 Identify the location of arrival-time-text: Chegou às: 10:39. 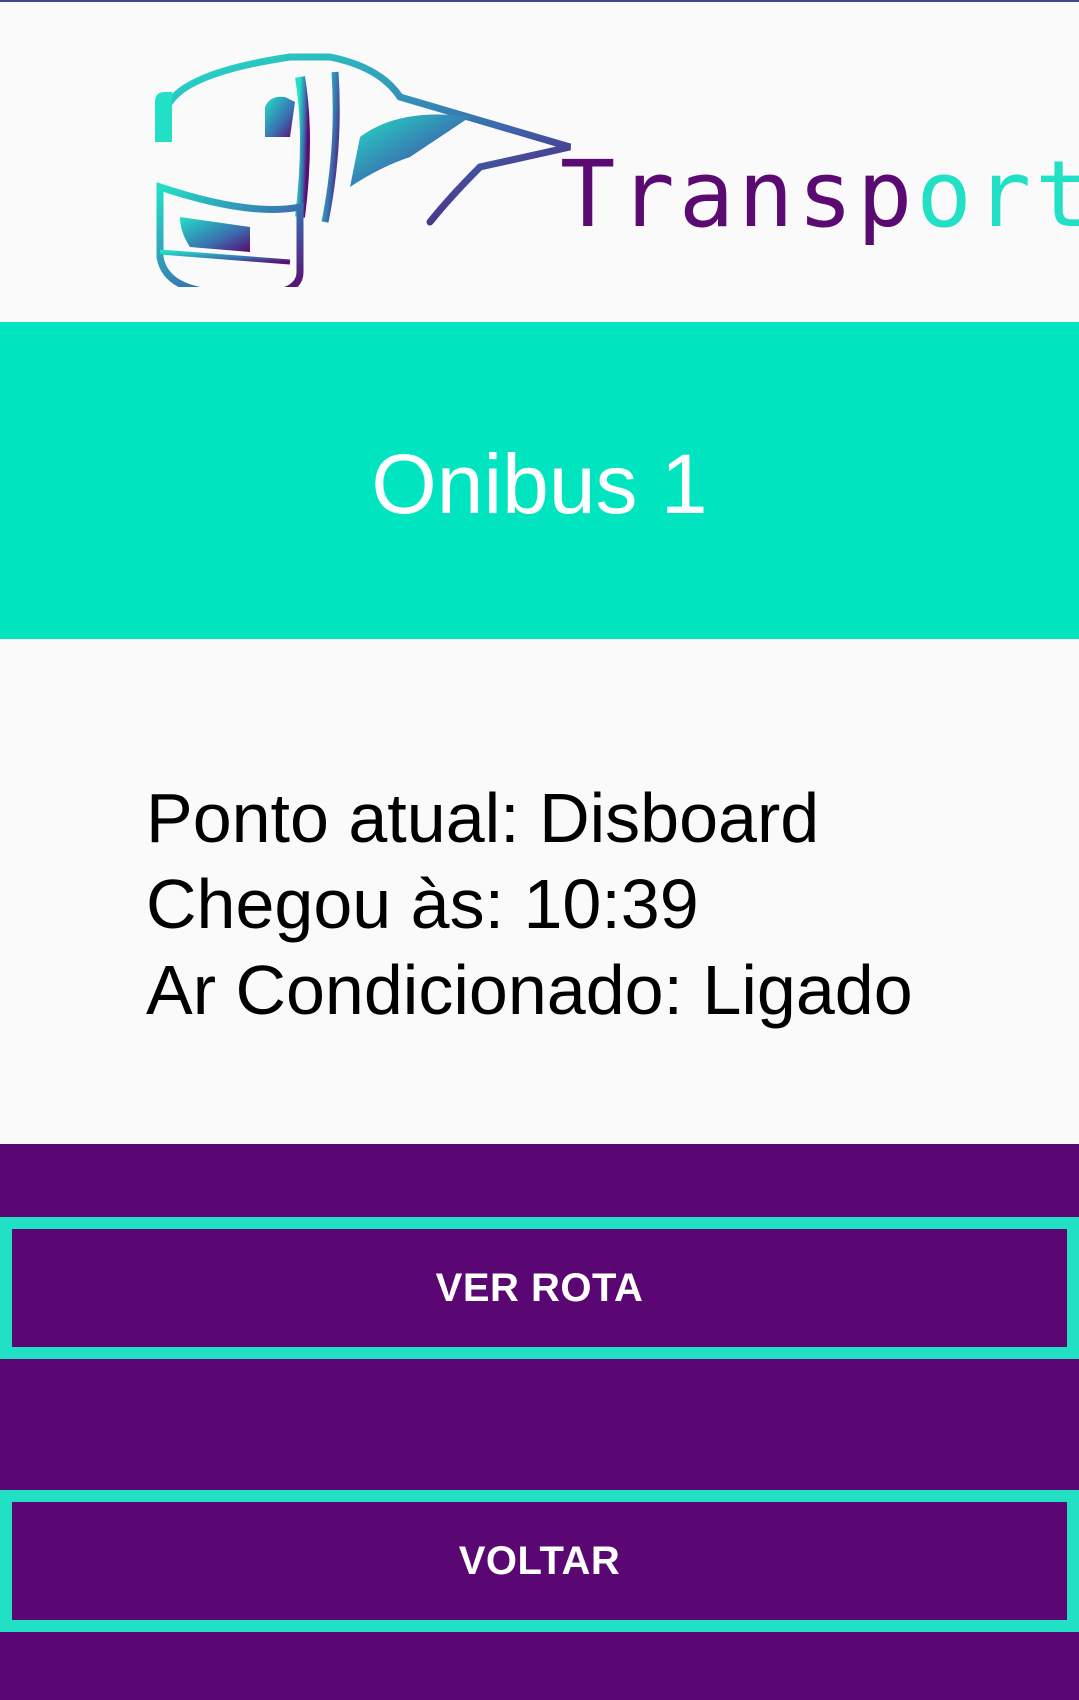
(422, 904).